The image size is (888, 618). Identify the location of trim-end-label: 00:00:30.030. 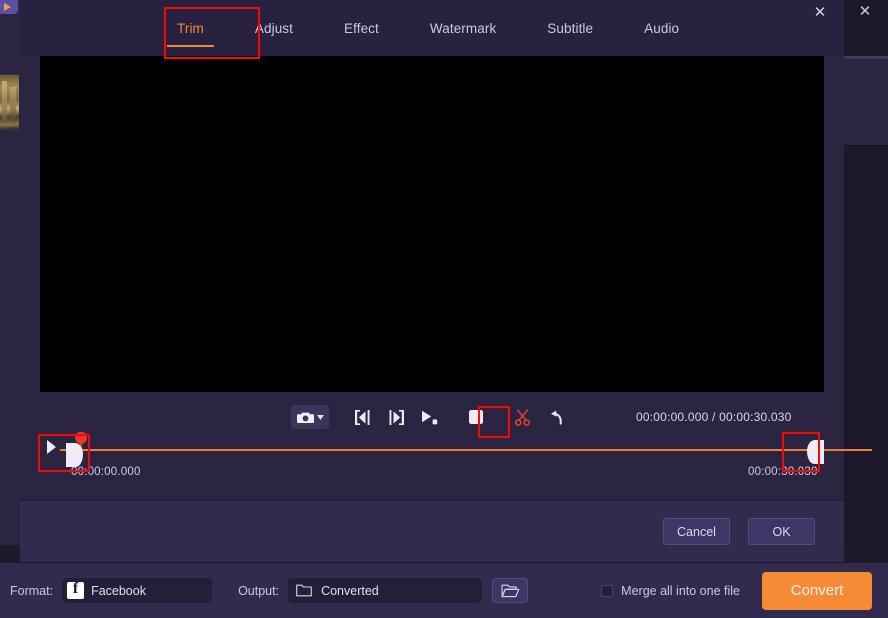
(783, 472).